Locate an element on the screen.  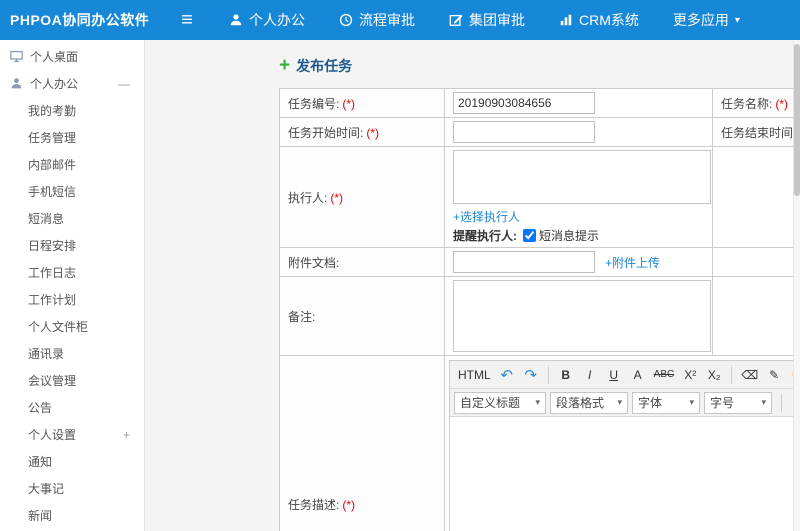
nav-crm-system: CRM系统 is located at coordinates (599, 20).